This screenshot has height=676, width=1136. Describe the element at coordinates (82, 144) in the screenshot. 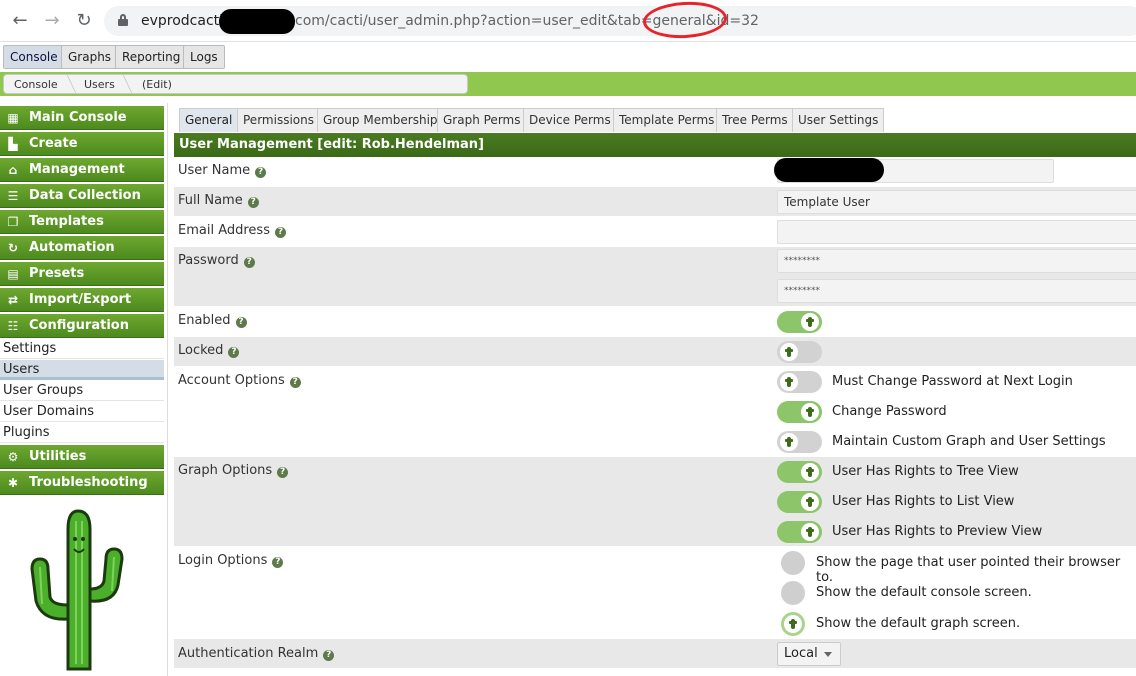

I see `nav-create: ▙ Create` at that location.